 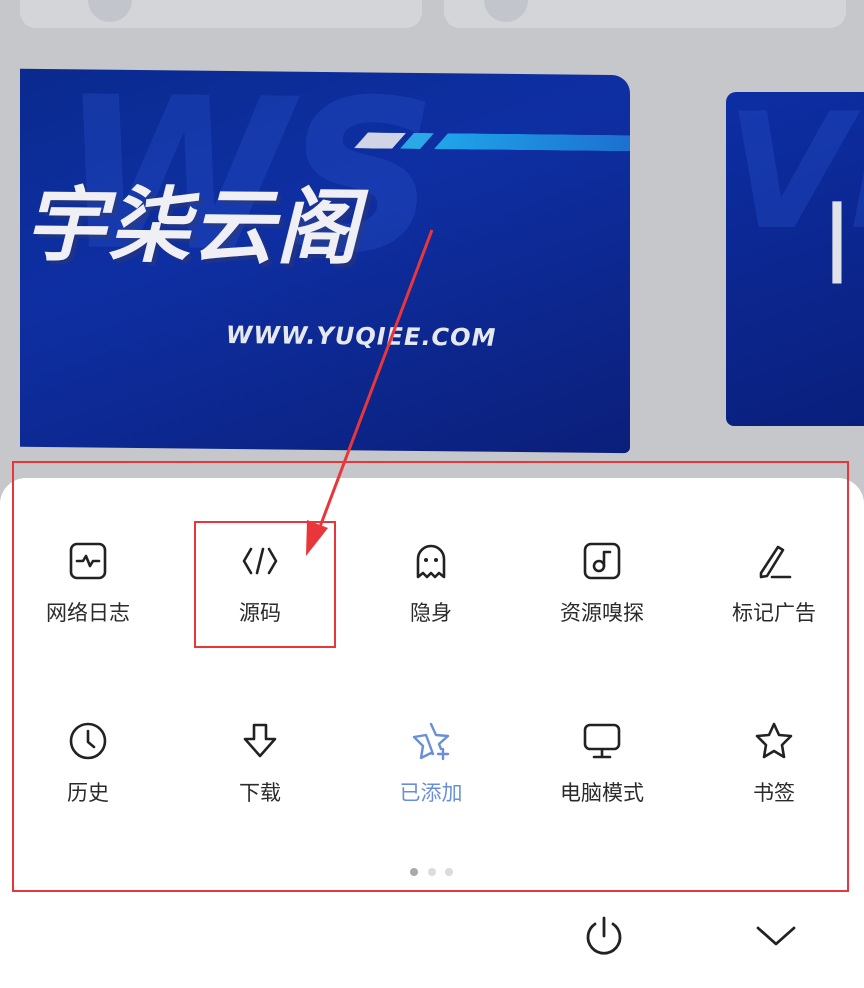 I want to click on banner-next-fragment: |, so click(x=837, y=236).